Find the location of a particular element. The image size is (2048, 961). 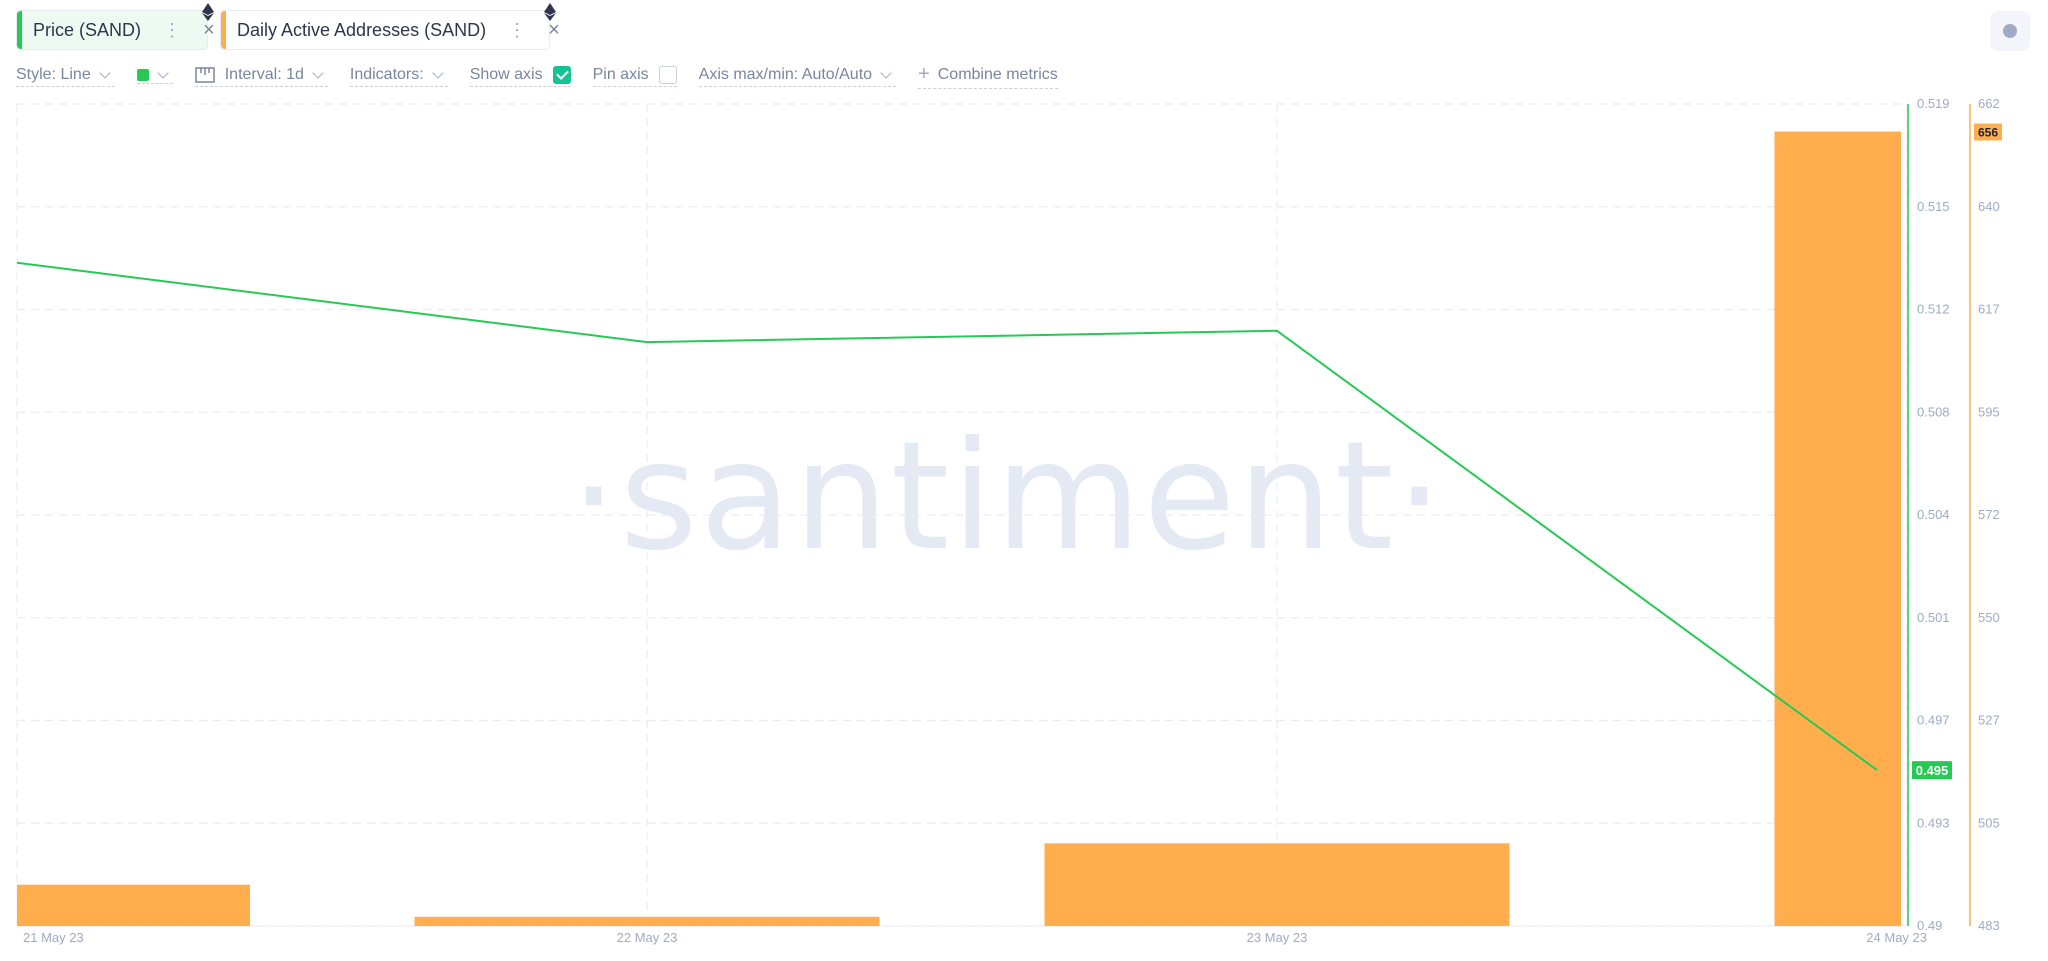

price-tick-label: 0.497 is located at coordinates (1933, 720).